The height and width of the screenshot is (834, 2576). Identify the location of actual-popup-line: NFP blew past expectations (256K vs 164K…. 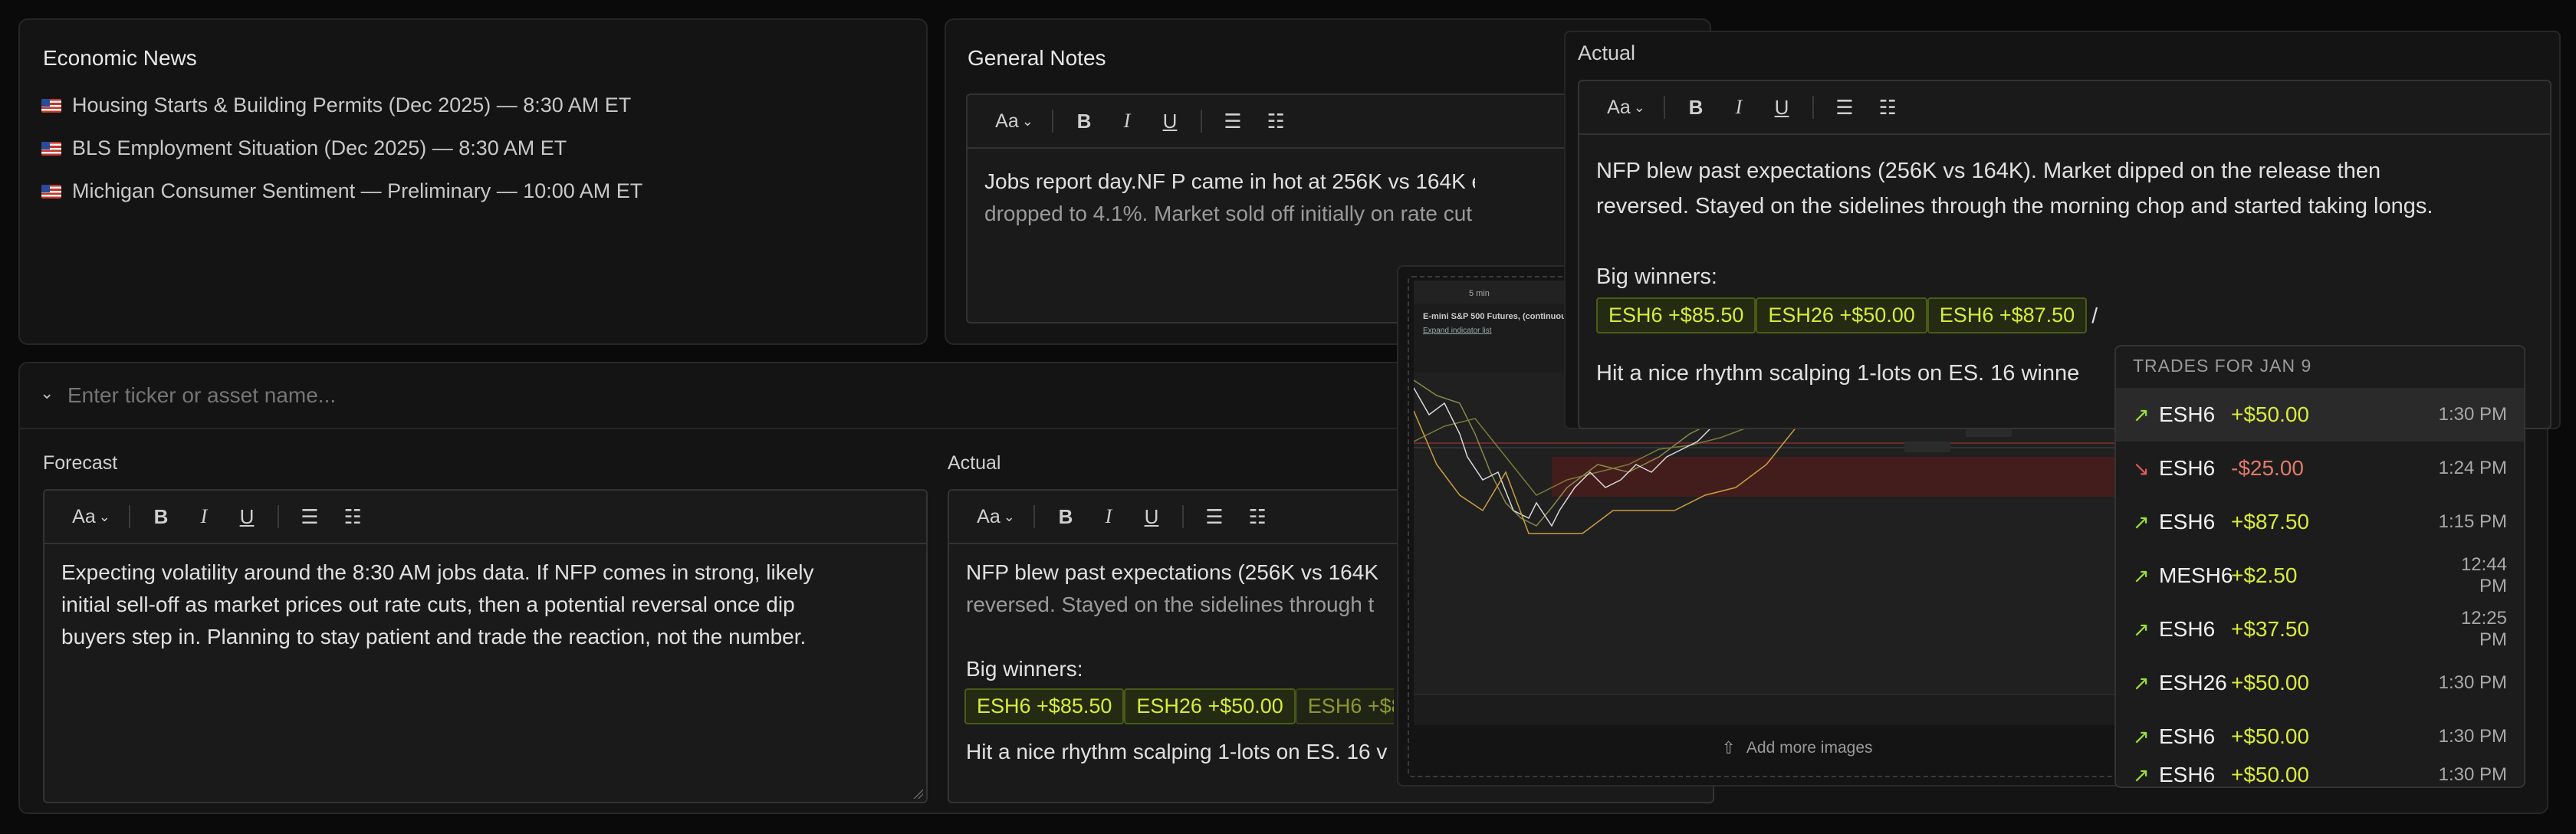
(1988, 171).